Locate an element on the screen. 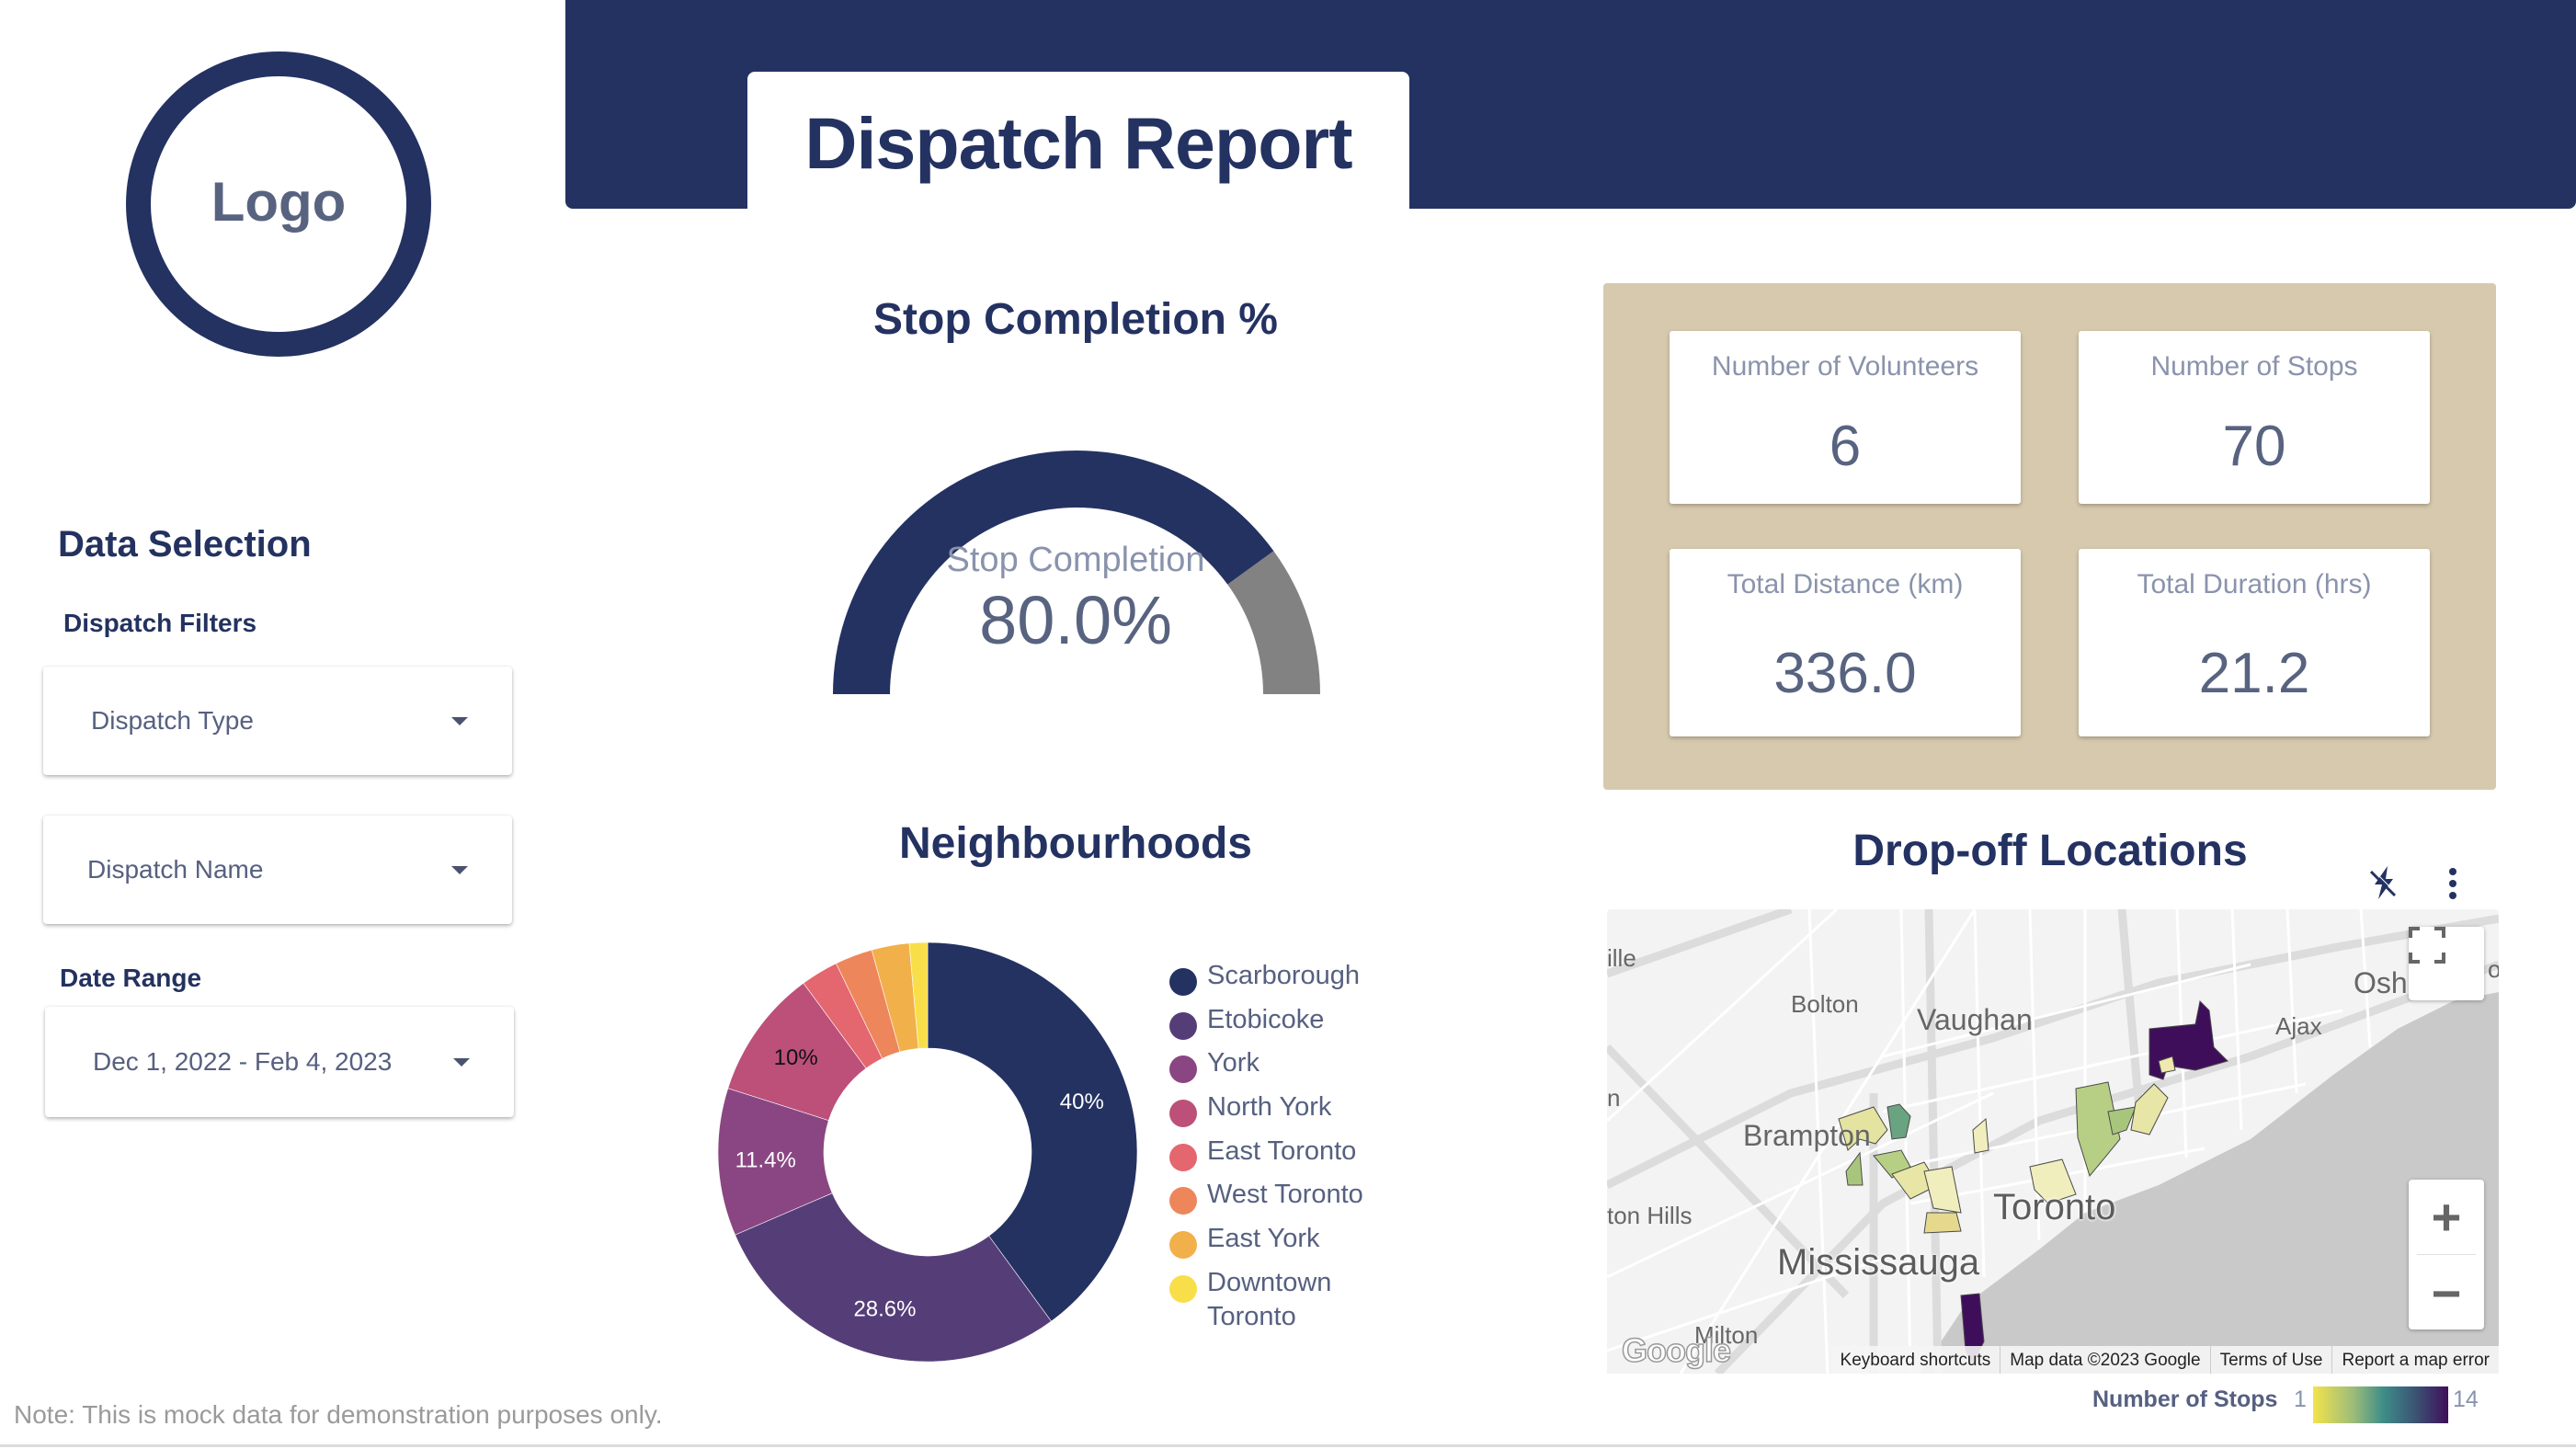 This screenshot has height=1449, width=2576. logo: Logo is located at coordinates (278, 204).